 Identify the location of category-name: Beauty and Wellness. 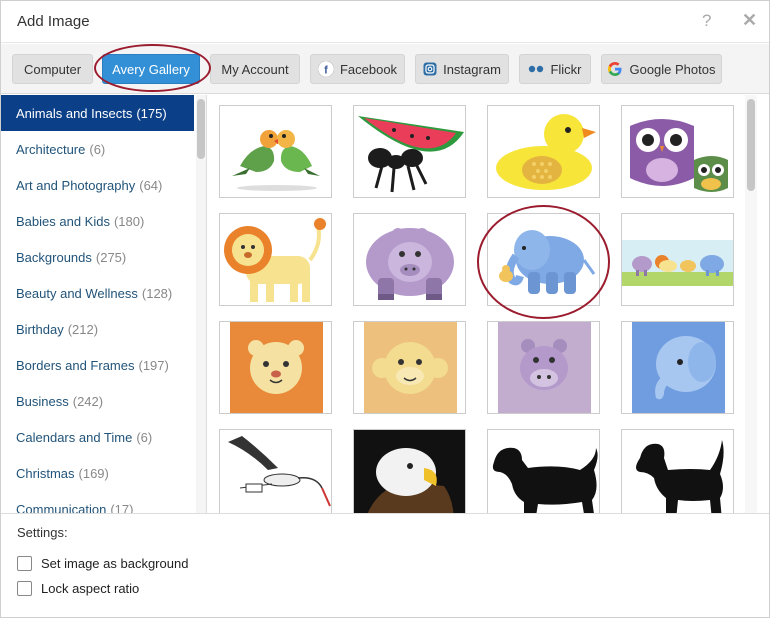
(77, 293).